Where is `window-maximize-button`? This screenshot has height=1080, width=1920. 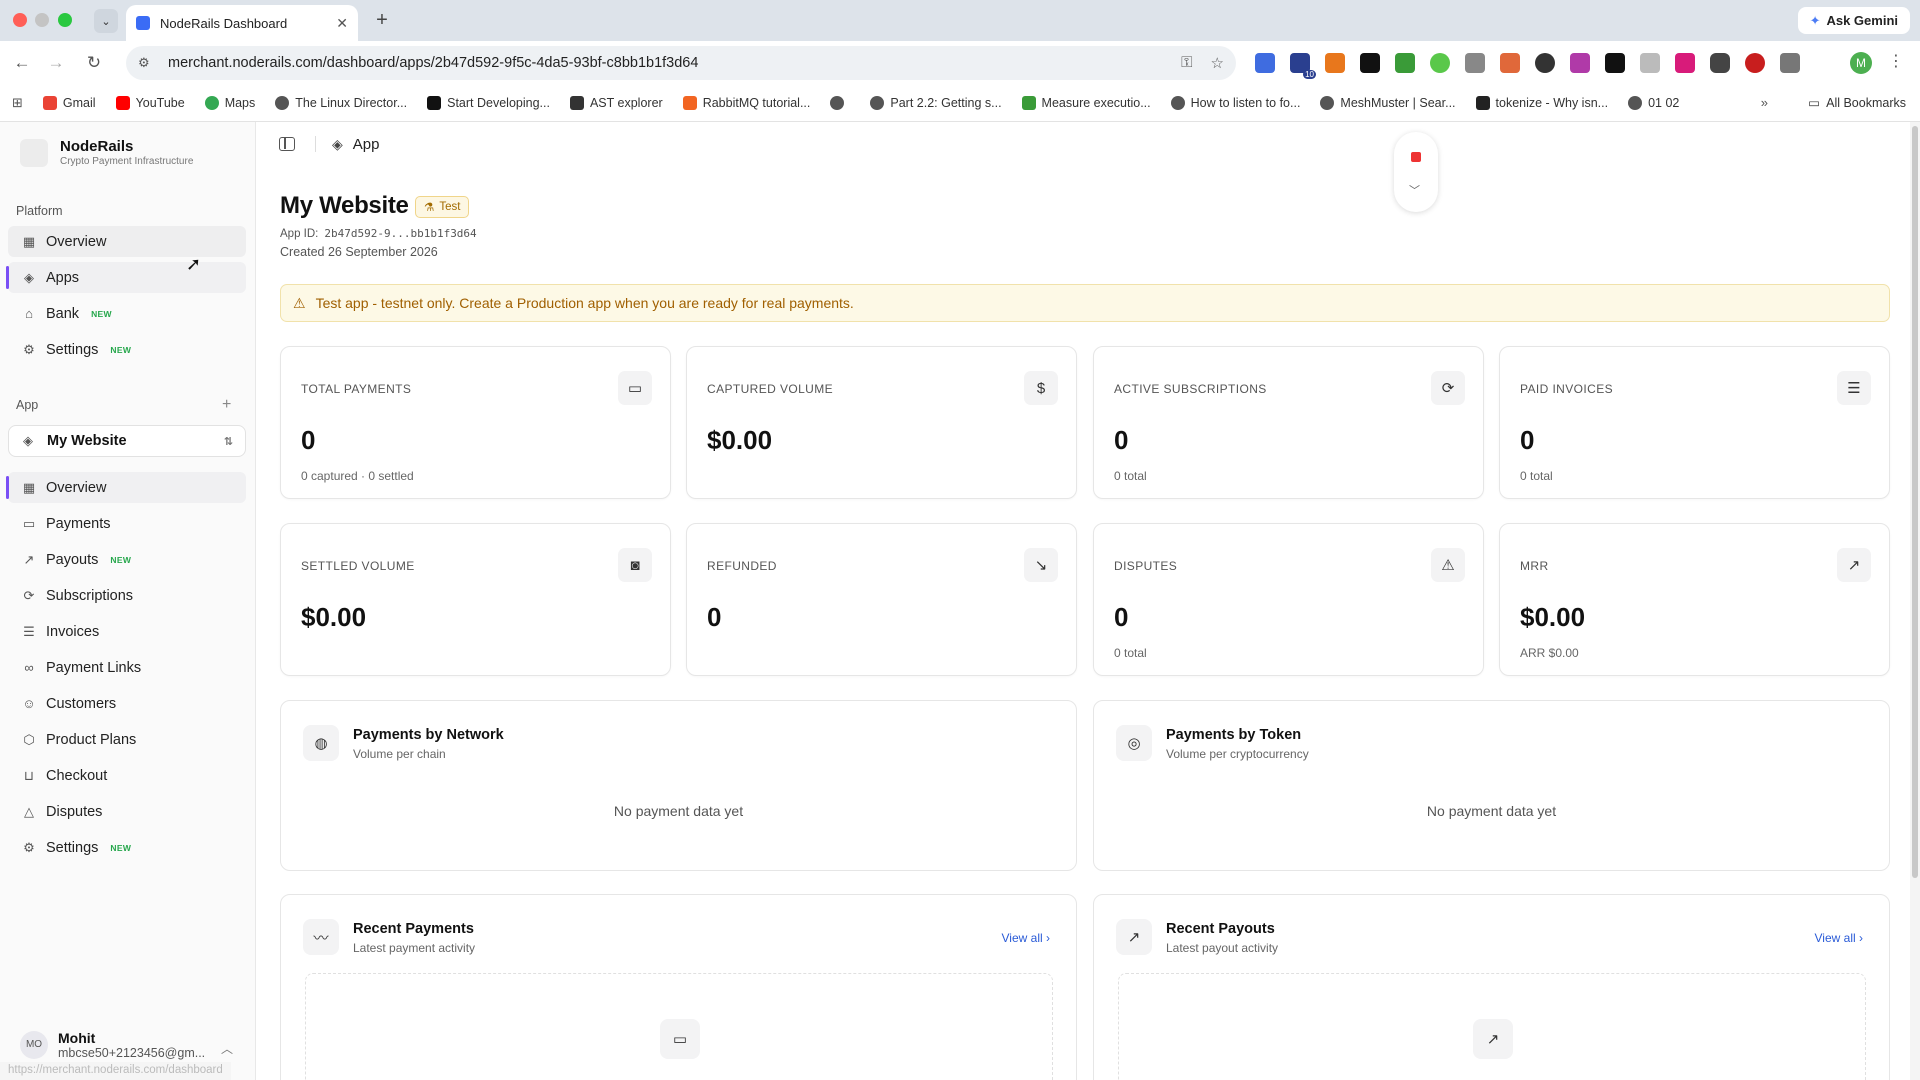 window-maximize-button is located at coordinates (65, 20).